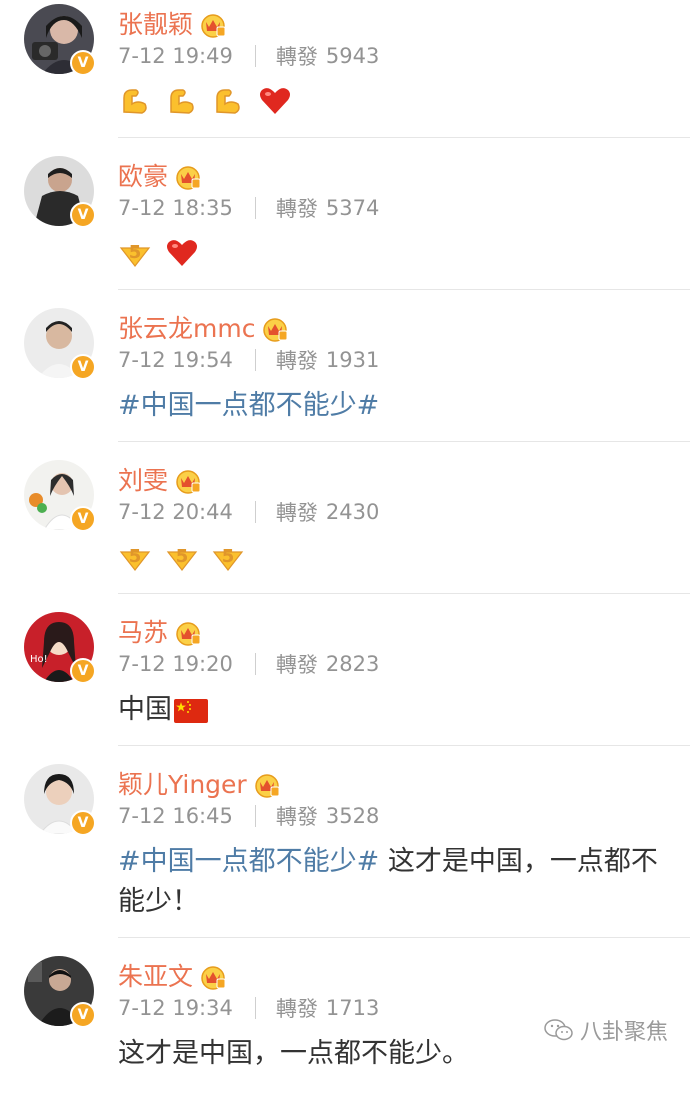 The width and height of the screenshot is (690, 1098). What do you see at coordinates (394, 406) in the screenshot?
I see `post-content: #中国一点都不能少#` at bounding box center [394, 406].